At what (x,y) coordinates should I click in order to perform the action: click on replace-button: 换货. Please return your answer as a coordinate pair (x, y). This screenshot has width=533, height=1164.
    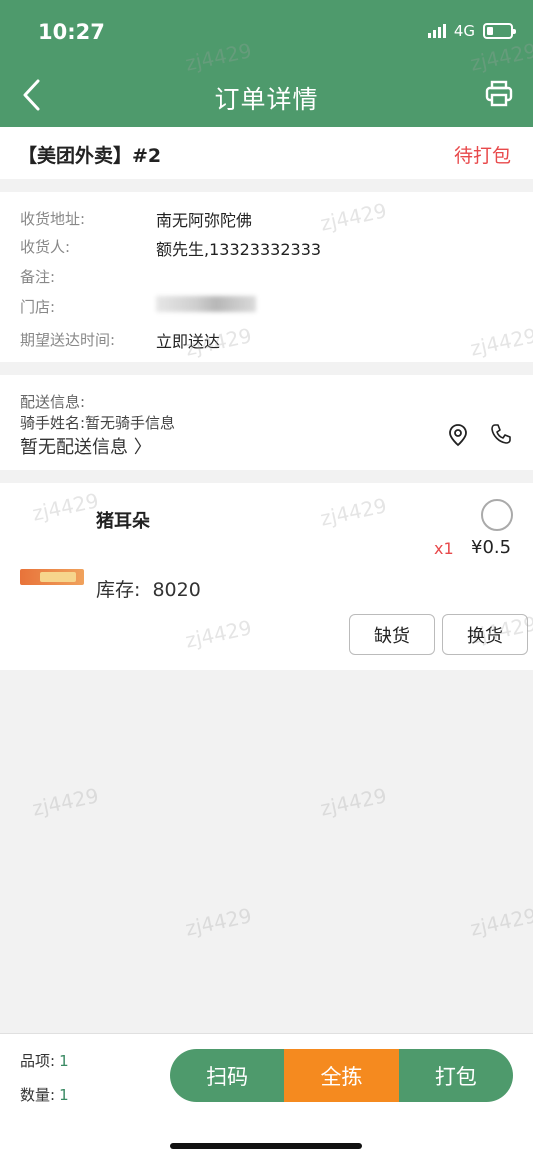
    Looking at the image, I should click on (485, 634).